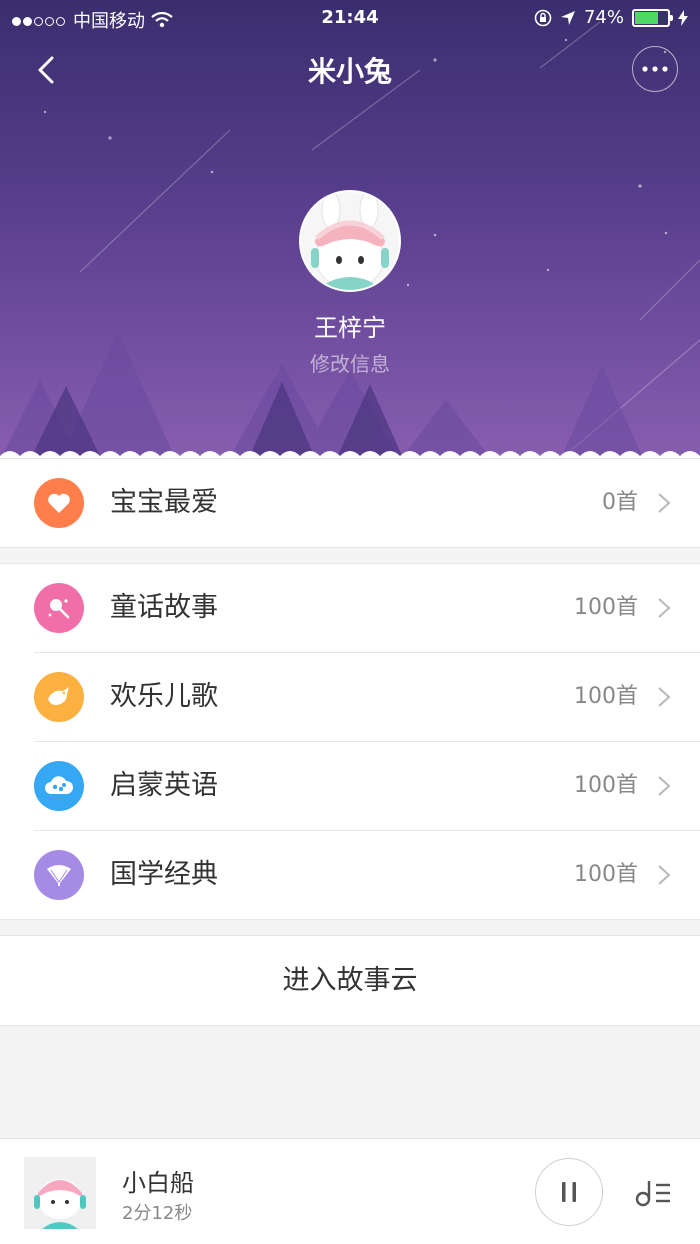 This screenshot has width=700, height=1244. Describe the element at coordinates (350, 328) in the screenshot. I see `profile-name: 王梓宁` at that location.